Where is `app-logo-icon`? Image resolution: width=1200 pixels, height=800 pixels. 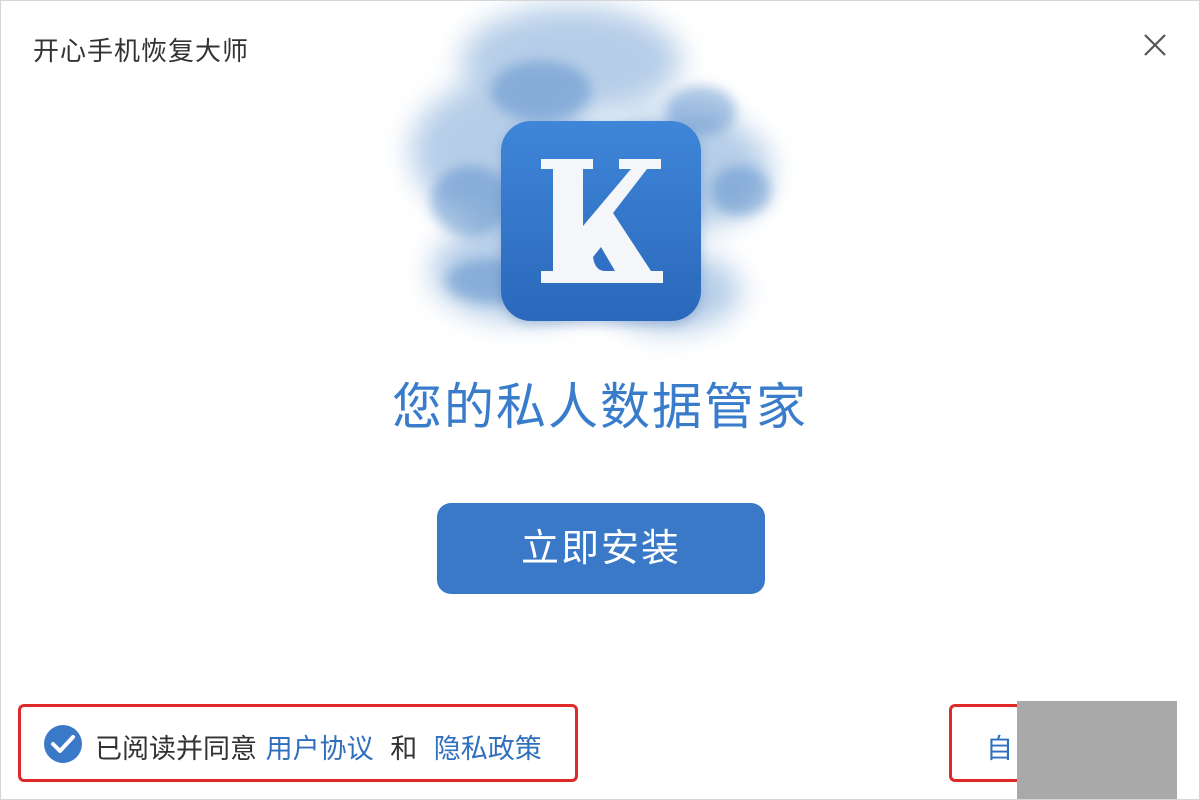
app-logo-icon is located at coordinates (601, 221).